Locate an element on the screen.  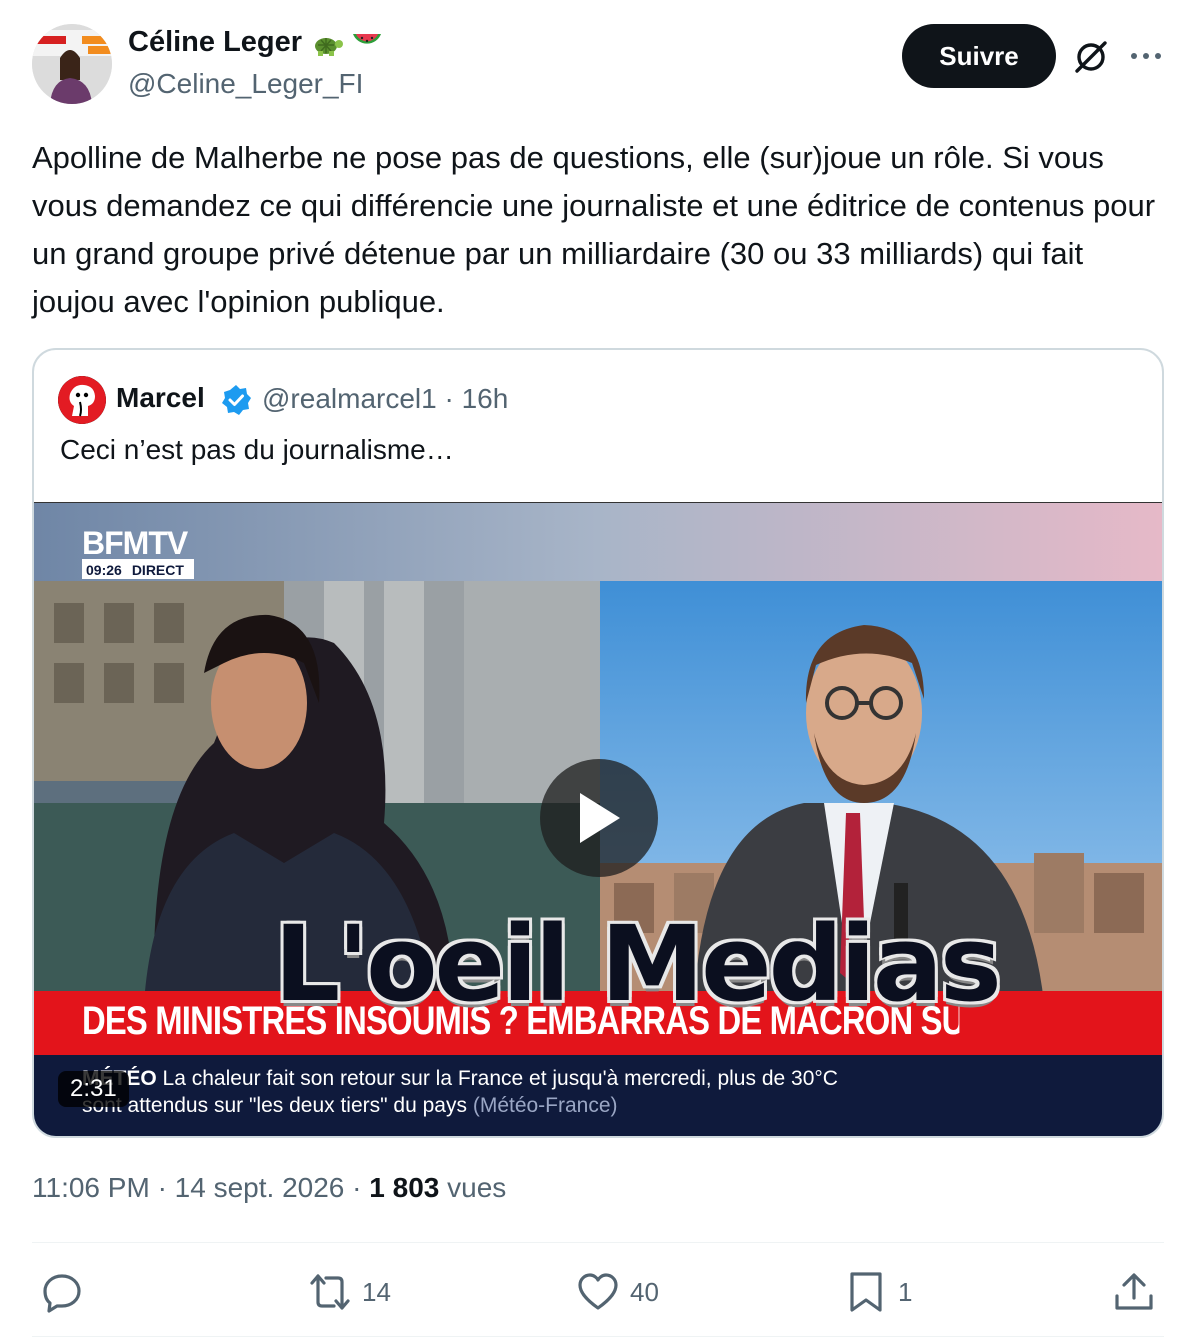
tweet-meta: 11:06 PM · 14 sept. 2026 · 1 803 vues is located at coordinates (269, 1188).